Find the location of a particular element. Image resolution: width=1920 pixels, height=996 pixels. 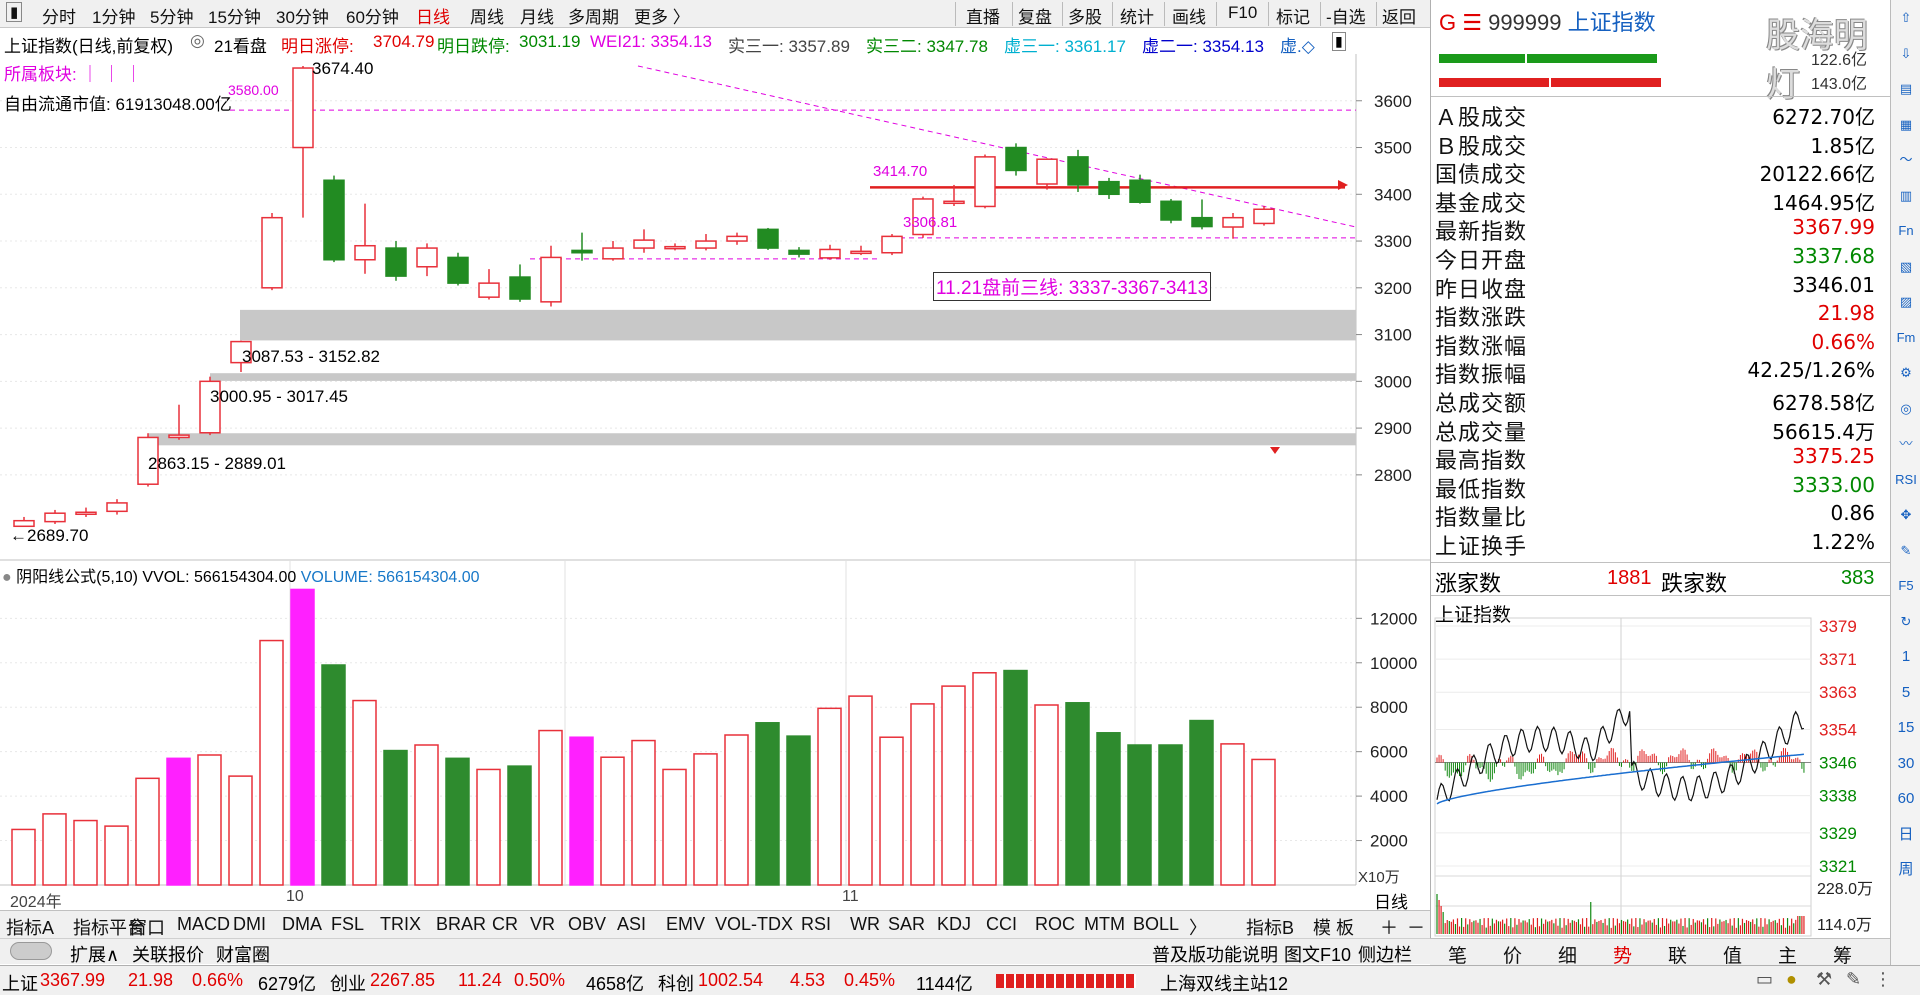

status-cy-pct: 0.50% is located at coordinates (540, 980).